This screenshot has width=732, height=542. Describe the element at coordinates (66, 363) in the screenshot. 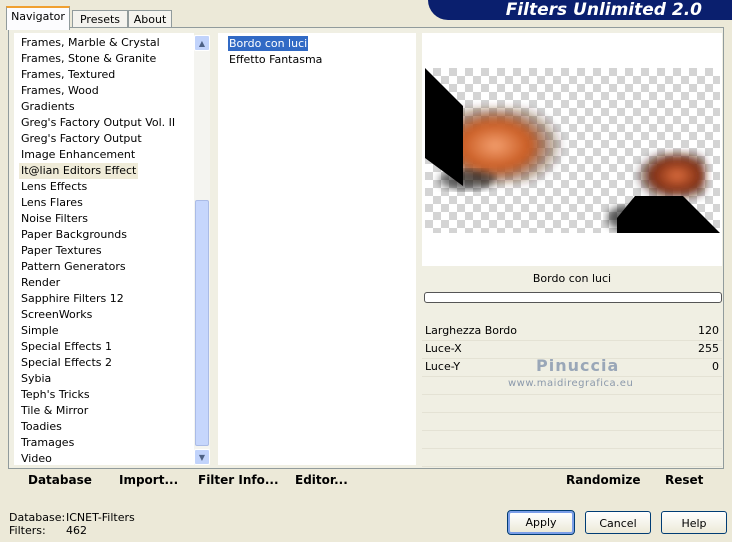

I see `category-item: Special Effects 2` at that location.